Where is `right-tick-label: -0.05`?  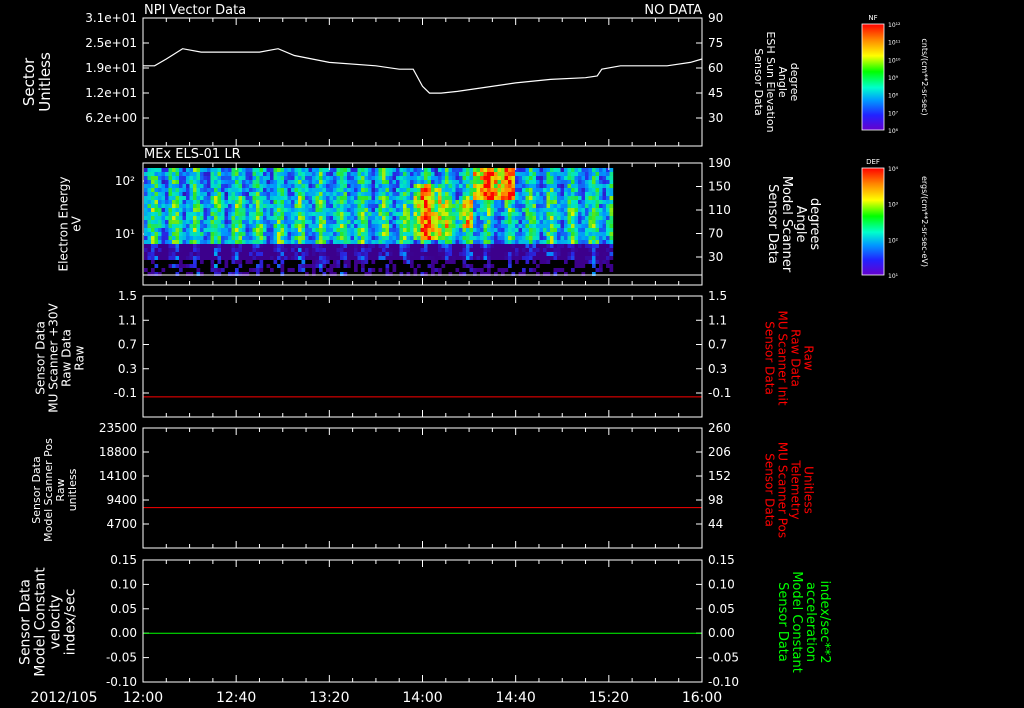
right-tick-label: -0.05 is located at coordinates (723, 658).